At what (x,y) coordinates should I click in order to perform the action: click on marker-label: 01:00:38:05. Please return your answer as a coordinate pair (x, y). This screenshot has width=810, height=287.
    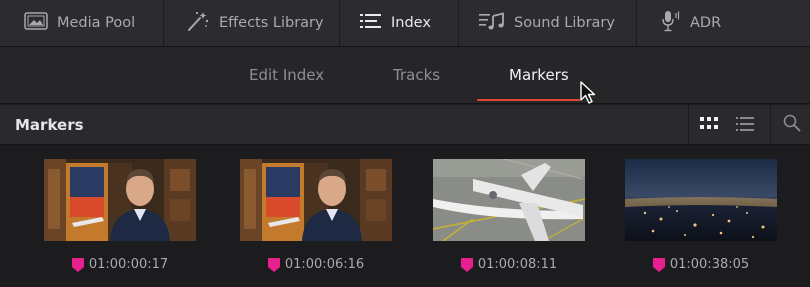
    Looking at the image, I should click on (701, 264).